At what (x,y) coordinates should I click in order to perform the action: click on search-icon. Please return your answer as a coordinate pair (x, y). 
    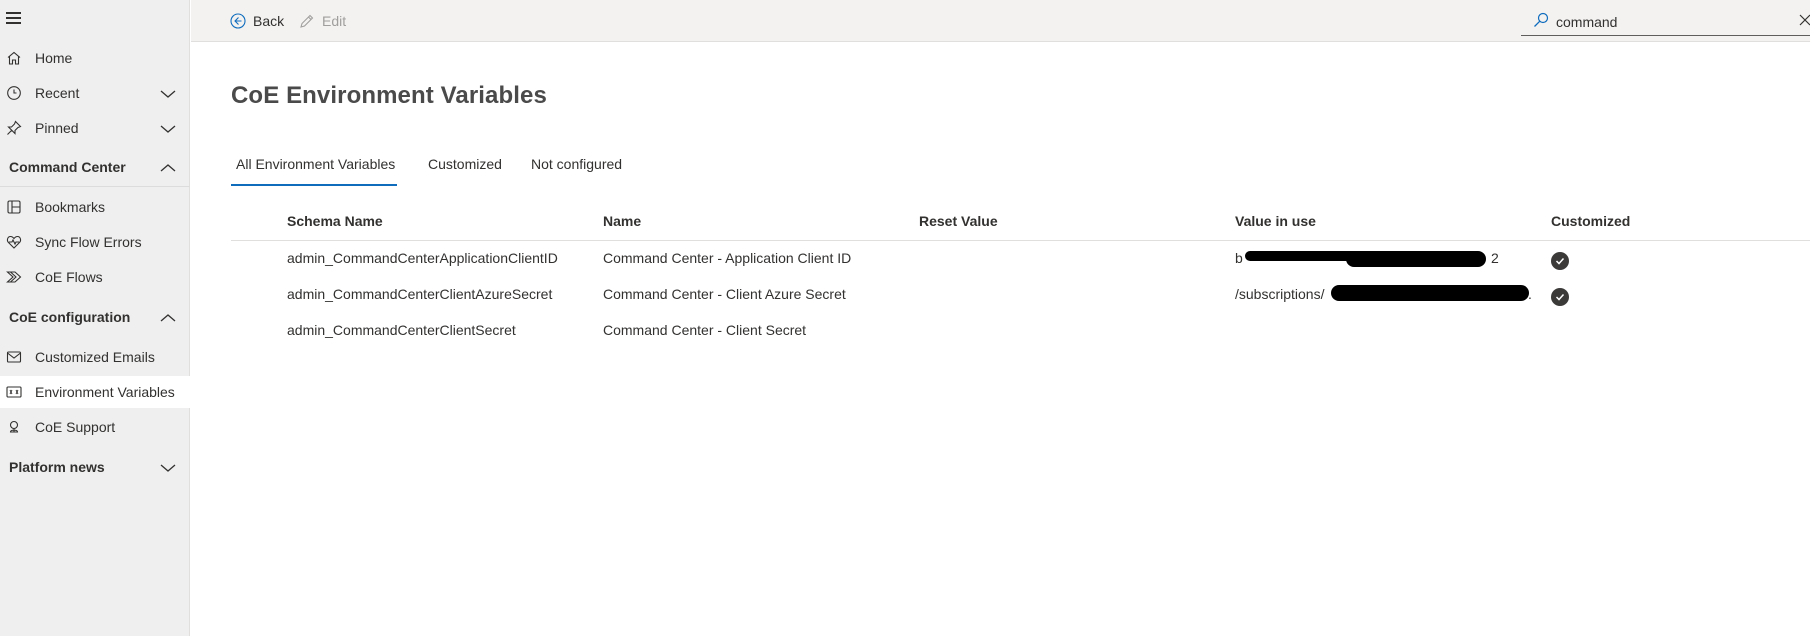
    Looking at the image, I should click on (1541, 22).